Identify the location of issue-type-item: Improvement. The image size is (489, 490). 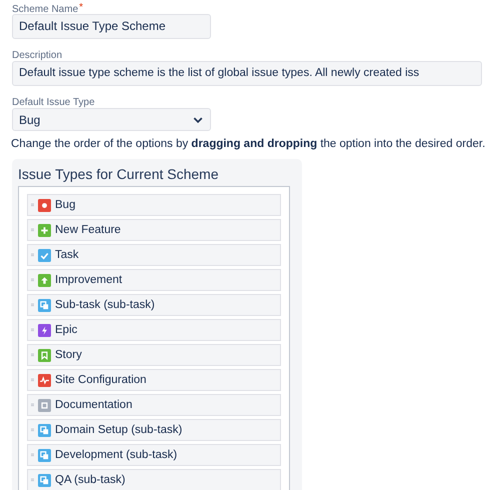
(154, 280).